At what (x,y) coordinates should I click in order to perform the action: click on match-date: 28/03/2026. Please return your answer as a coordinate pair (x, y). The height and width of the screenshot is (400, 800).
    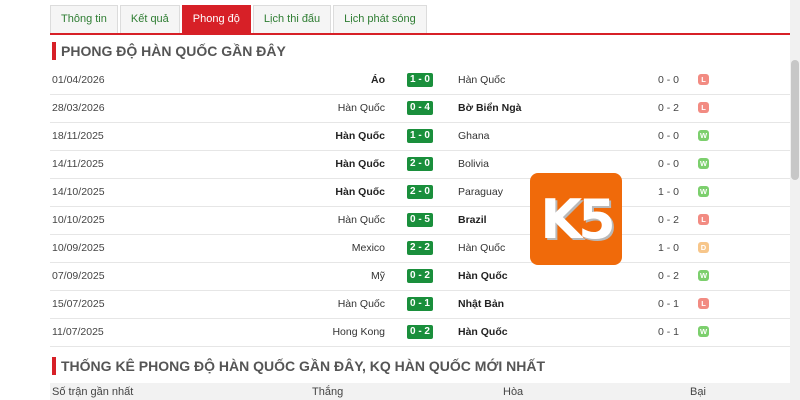
    Looking at the image, I should click on (78, 108).